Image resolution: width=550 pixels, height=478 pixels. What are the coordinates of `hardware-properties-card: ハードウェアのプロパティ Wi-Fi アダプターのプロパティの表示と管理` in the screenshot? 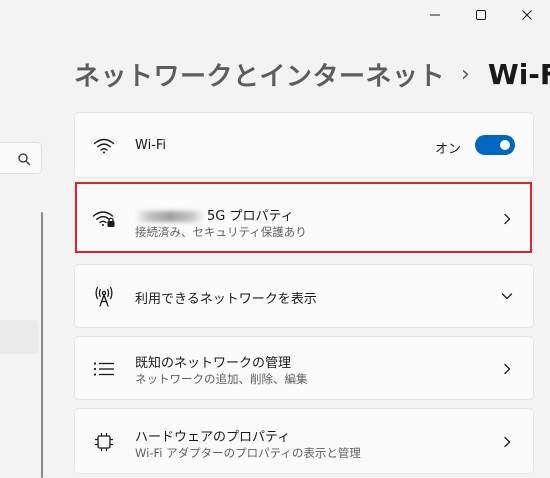 It's located at (304, 441).